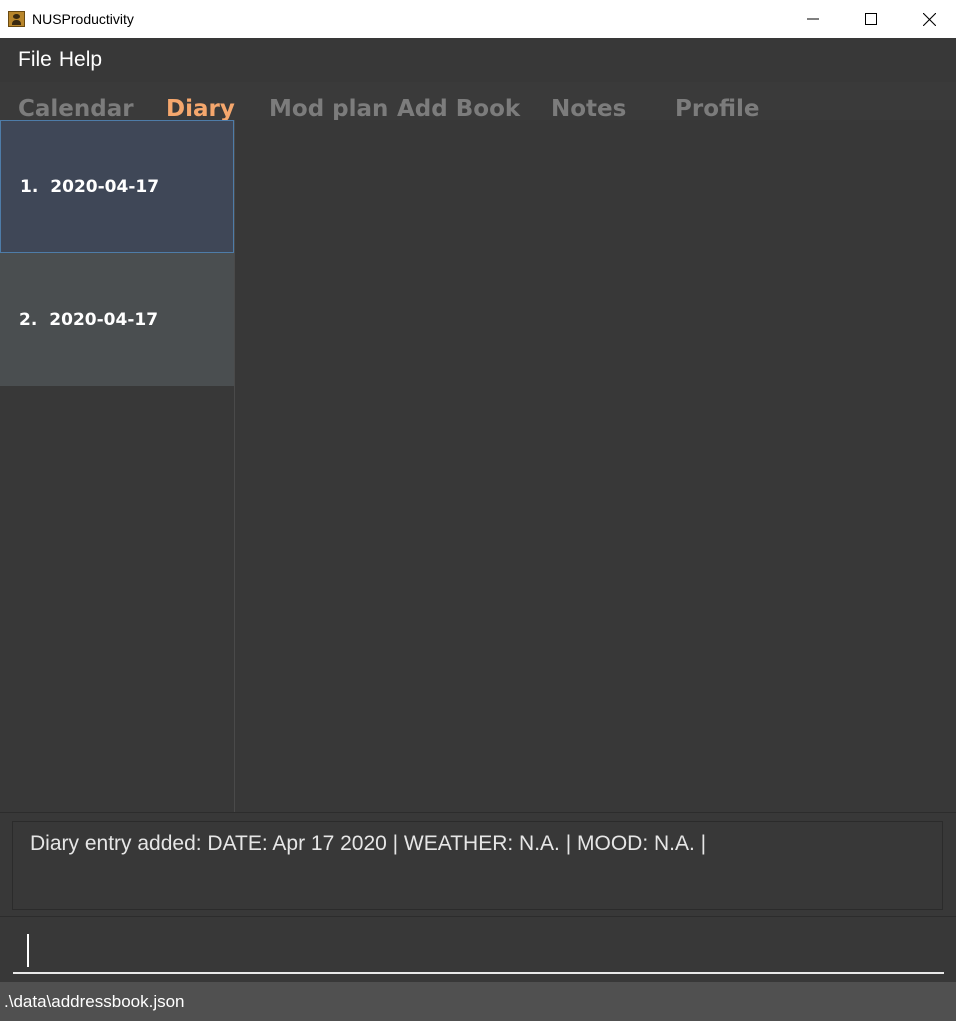 The width and height of the screenshot is (958, 1021). What do you see at coordinates (328, 106) in the screenshot?
I see `tab-mod-plan: Mod plan` at bounding box center [328, 106].